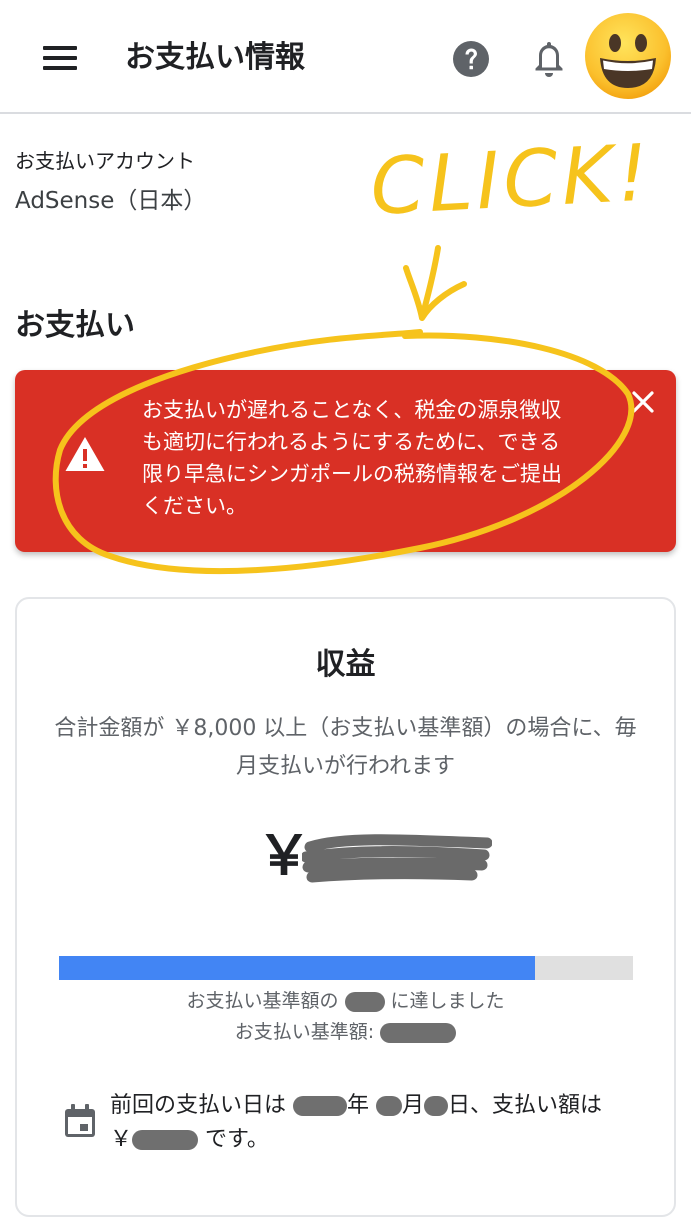 The height and width of the screenshot is (1217, 691). I want to click on redacted-year, so click(320, 1106).